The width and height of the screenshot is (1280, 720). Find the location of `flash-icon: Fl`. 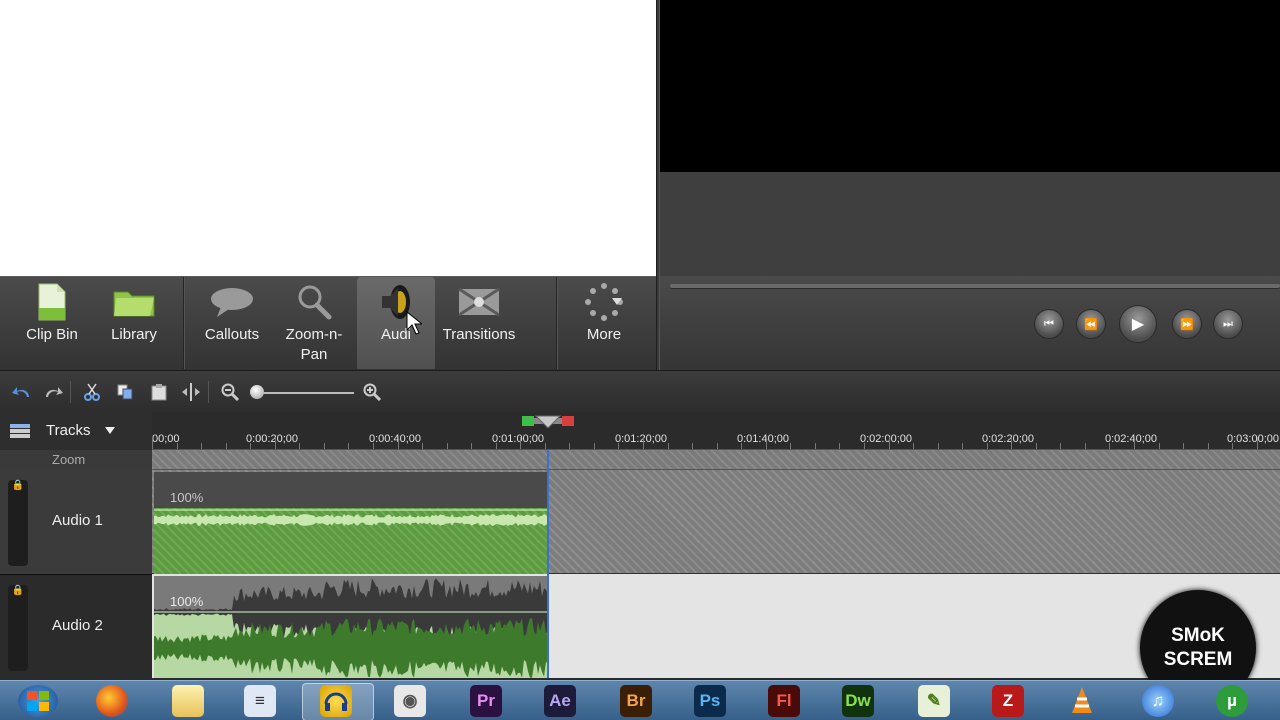

flash-icon: Fl is located at coordinates (784, 701).